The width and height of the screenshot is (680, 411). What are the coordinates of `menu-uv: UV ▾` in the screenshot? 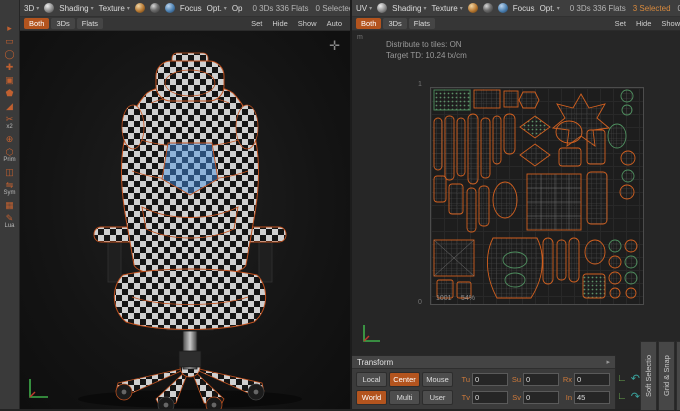 It's located at (364, 8).